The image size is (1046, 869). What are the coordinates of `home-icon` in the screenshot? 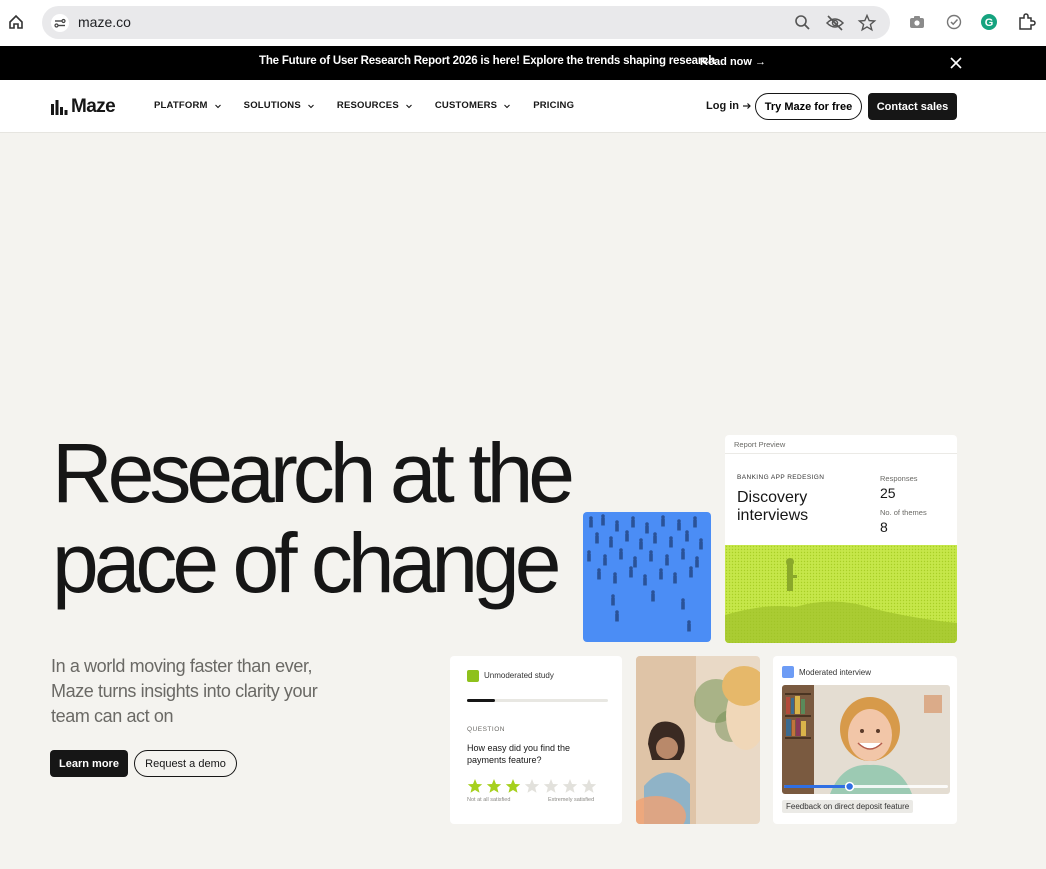 It's located at (16, 22).